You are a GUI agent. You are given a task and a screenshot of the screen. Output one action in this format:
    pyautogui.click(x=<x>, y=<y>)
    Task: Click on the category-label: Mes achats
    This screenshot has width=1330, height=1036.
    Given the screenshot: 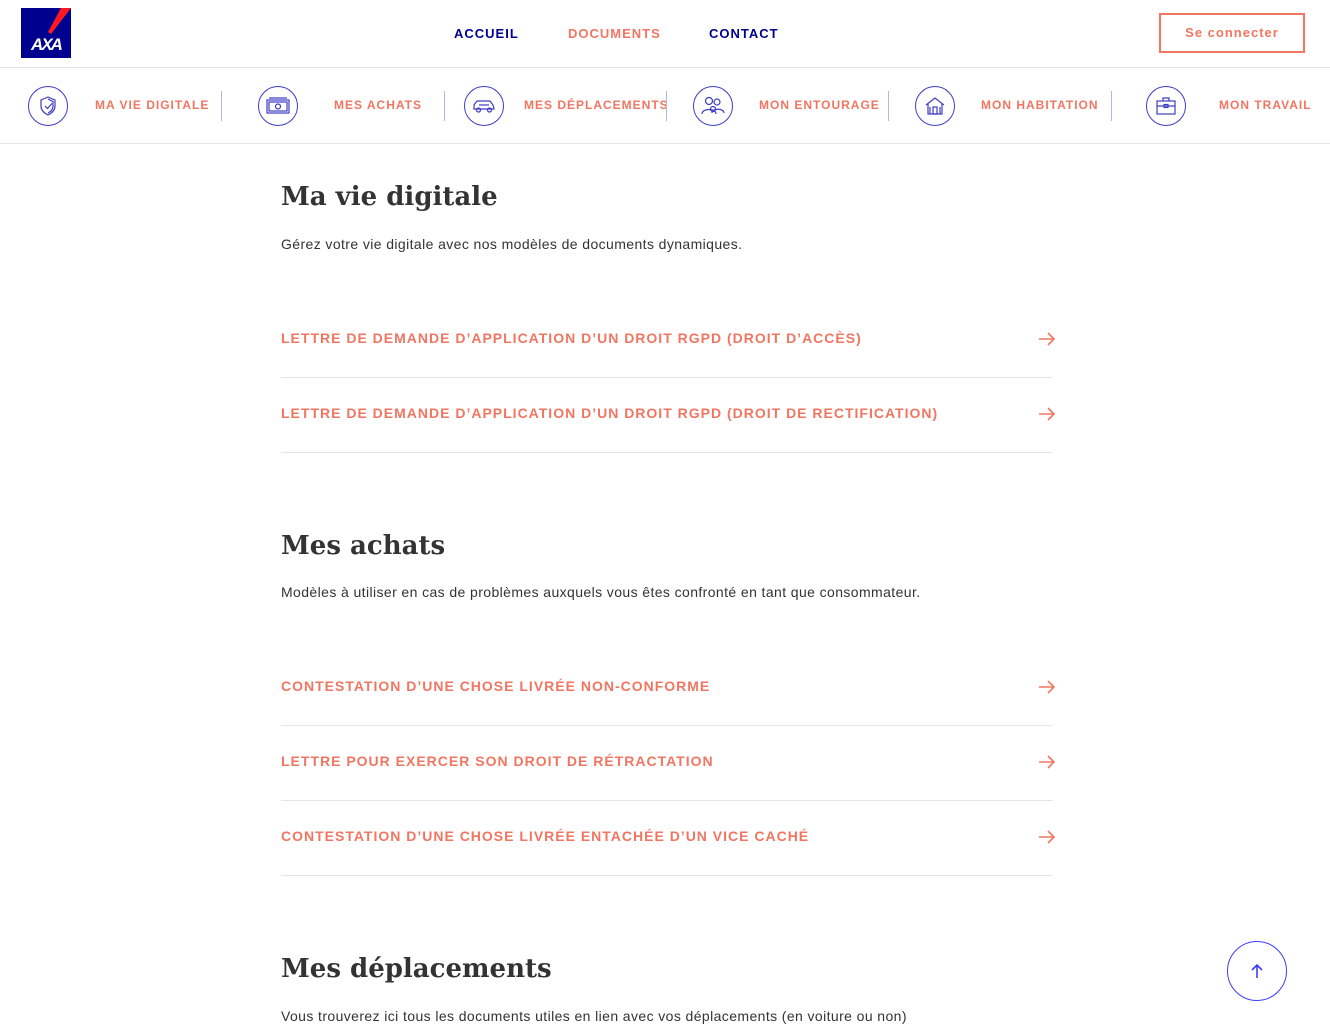 What is the action you would take?
    pyautogui.click(x=378, y=105)
    